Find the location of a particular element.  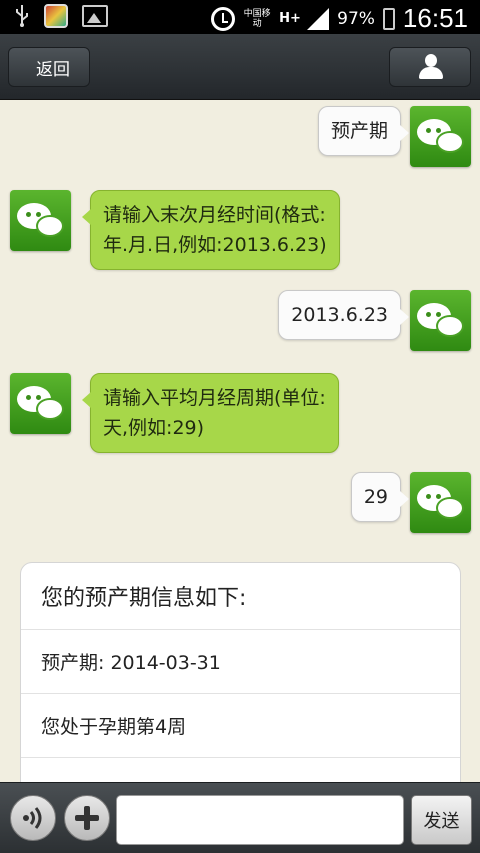

message-input is located at coordinates (260, 820).